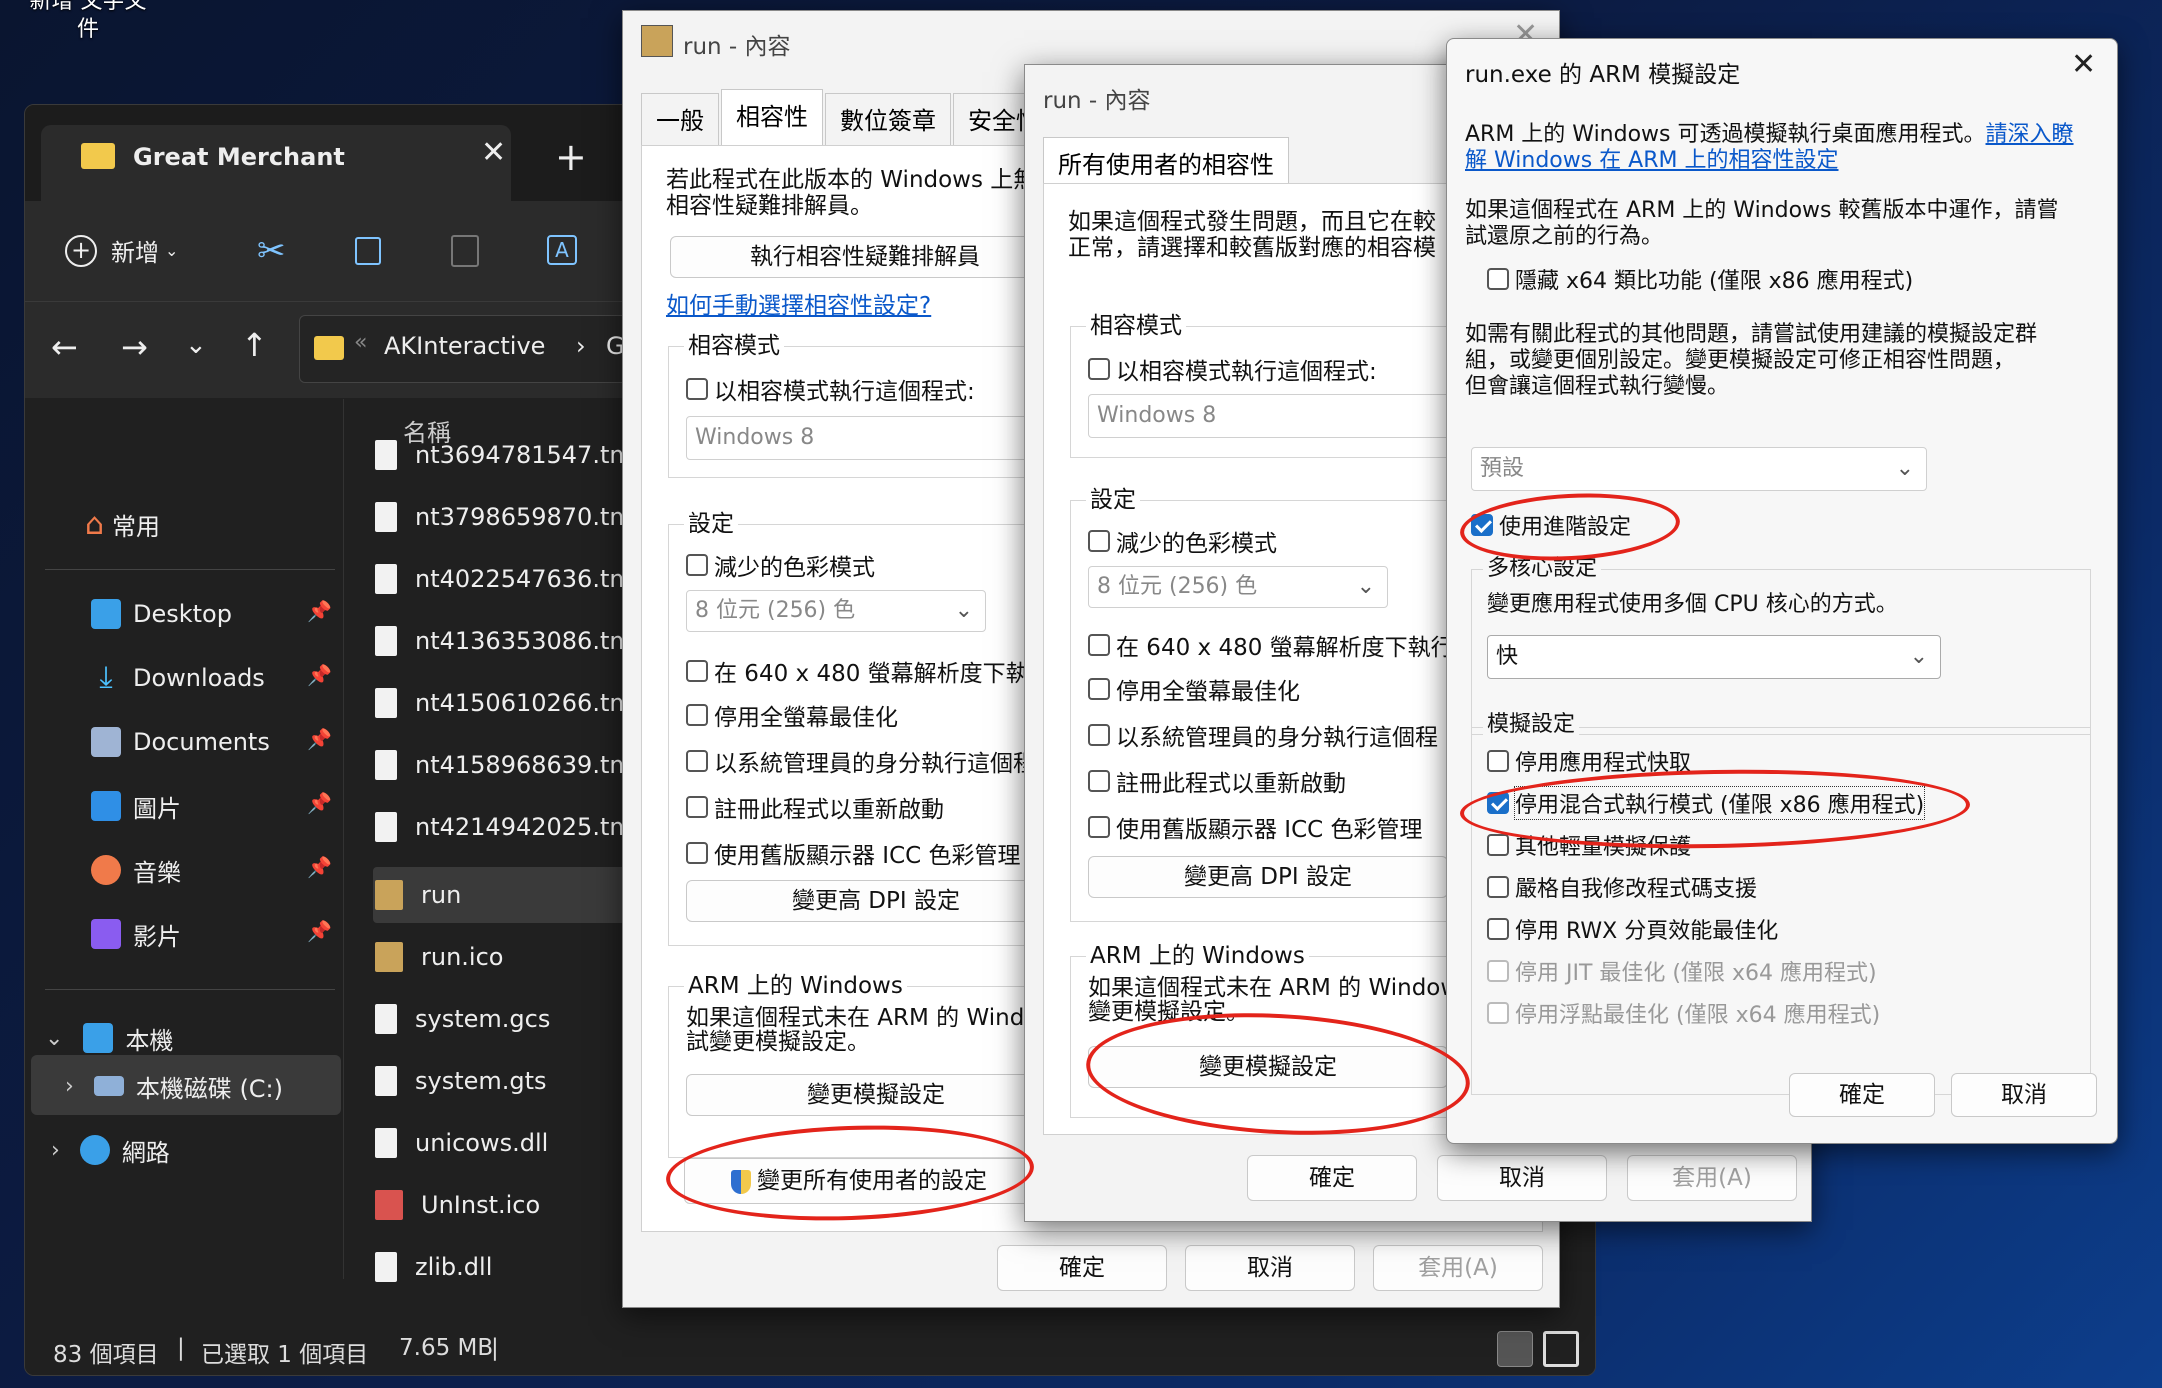  I want to click on checkbox-label: 以相容模式執行這個程式:, so click(1246, 372).